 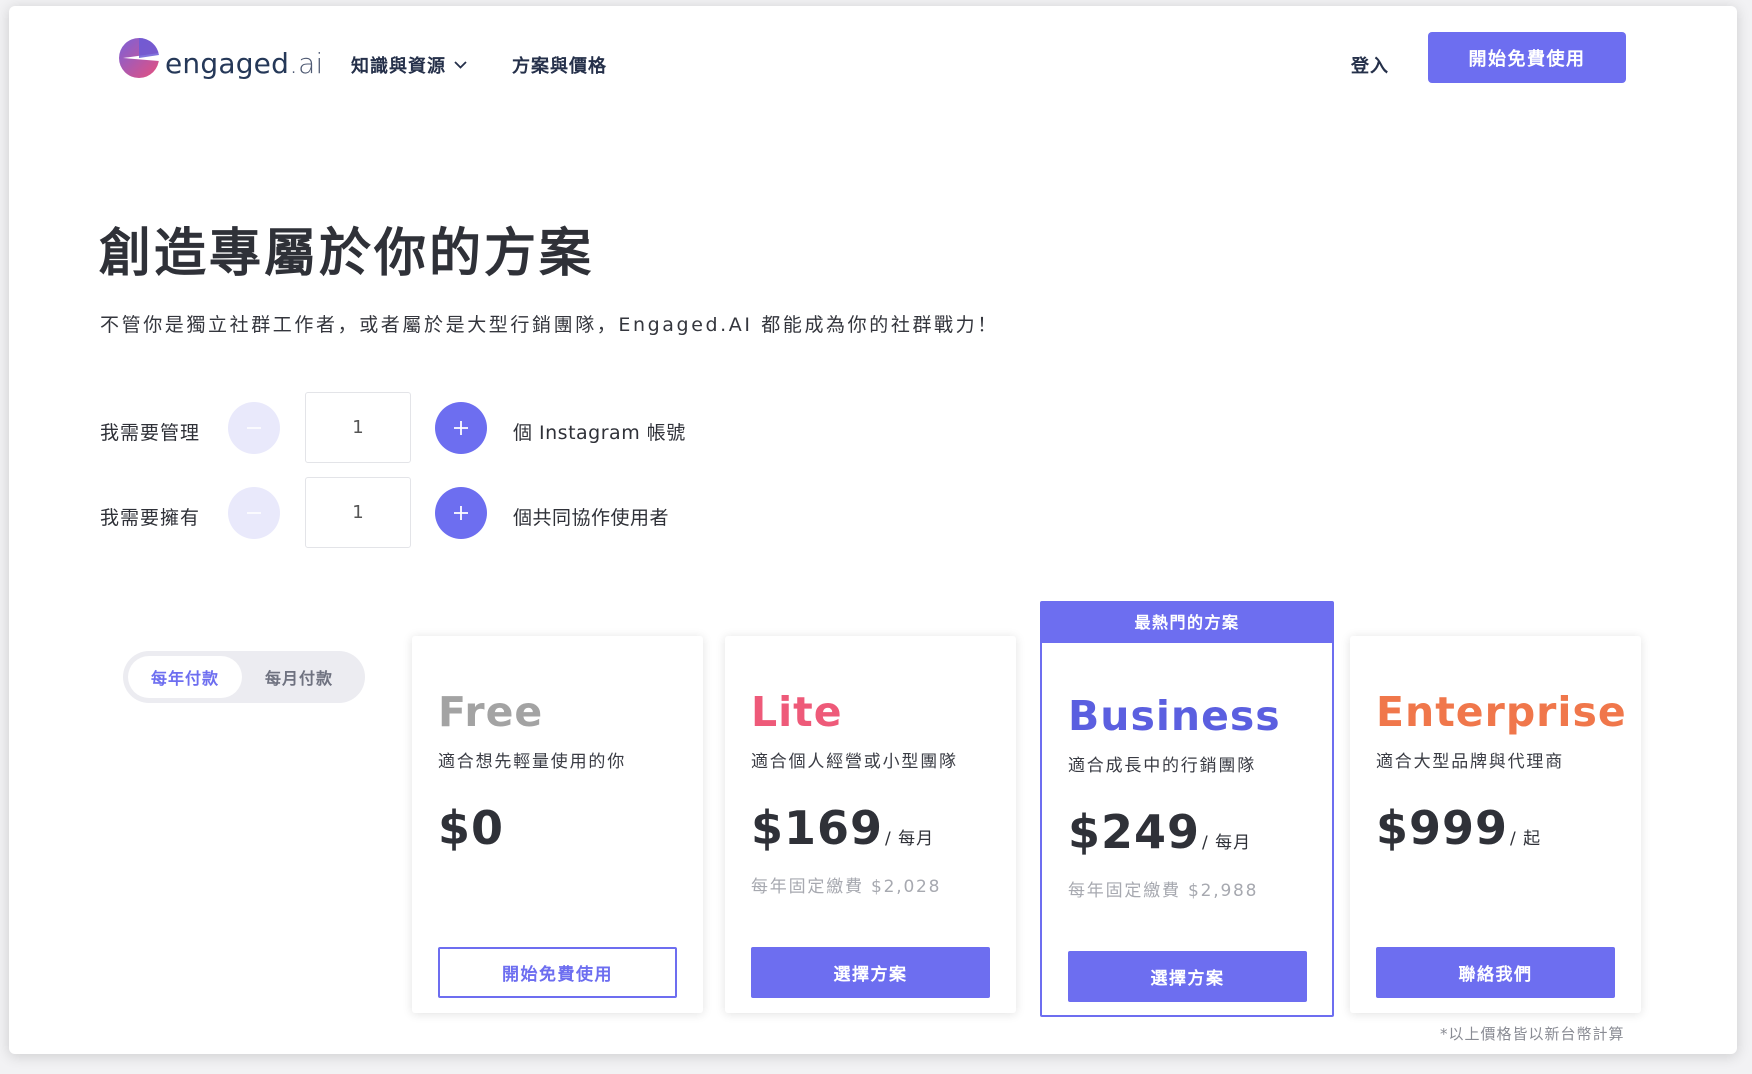 What do you see at coordinates (1187, 976) in the screenshot?
I see `business-select-button: 選擇方案` at bounding box center [1187, 976].